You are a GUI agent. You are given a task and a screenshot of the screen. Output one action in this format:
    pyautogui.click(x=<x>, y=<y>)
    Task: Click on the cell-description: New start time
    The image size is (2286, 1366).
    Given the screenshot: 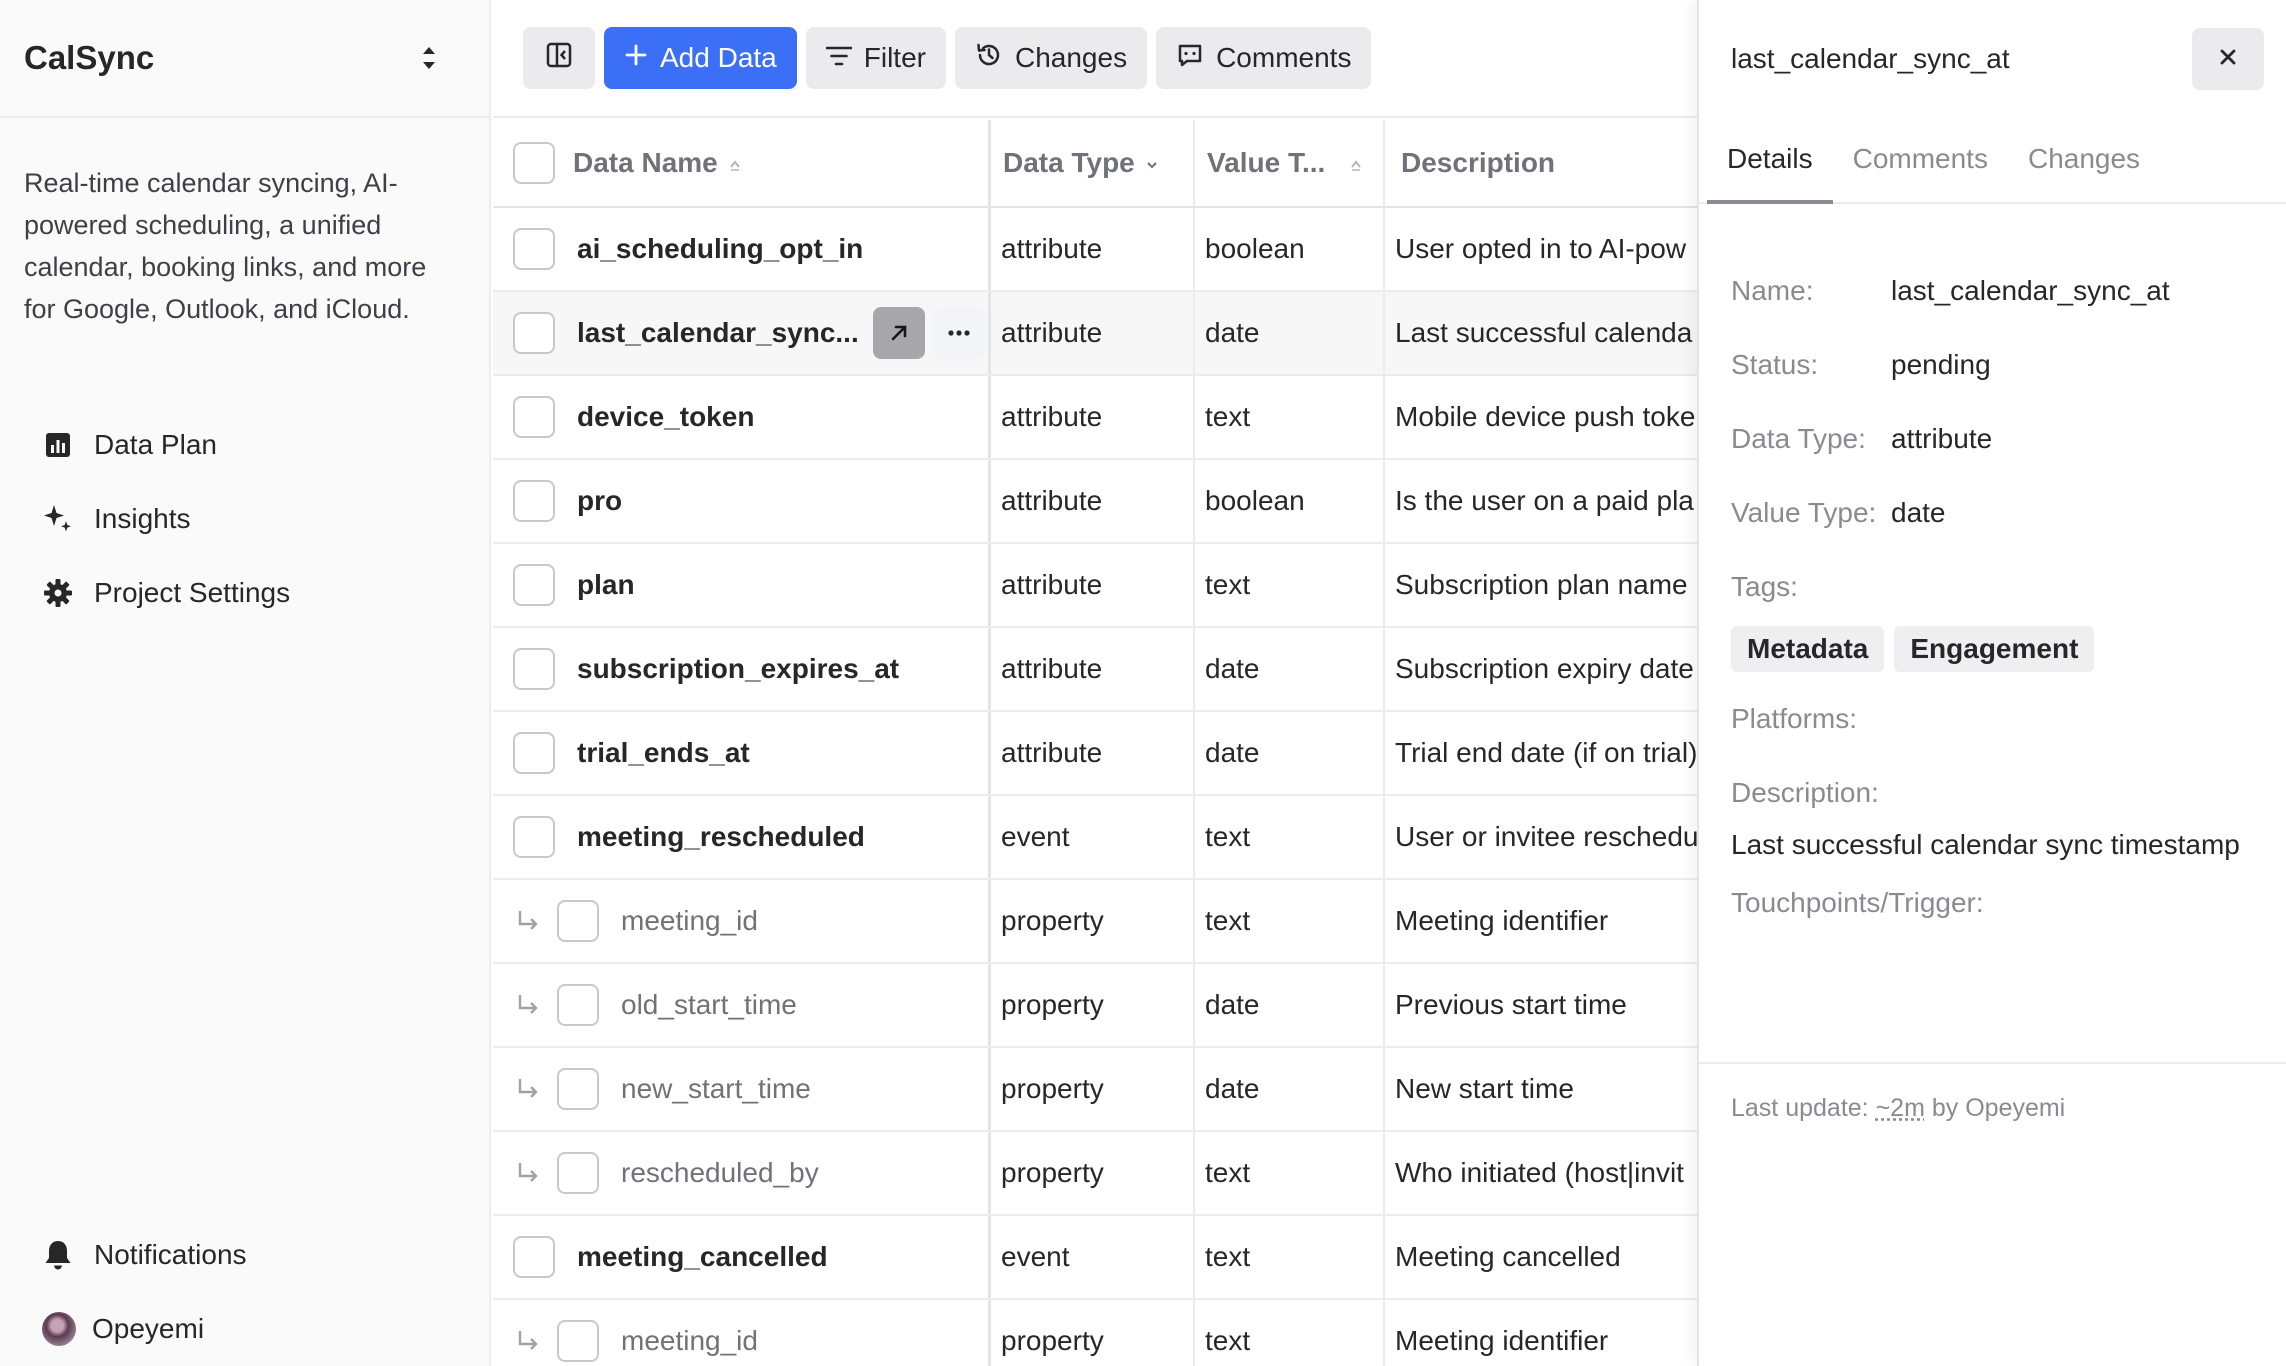 What is the action you would take?
    pyautogui.click(x=1541, y=1089)
    